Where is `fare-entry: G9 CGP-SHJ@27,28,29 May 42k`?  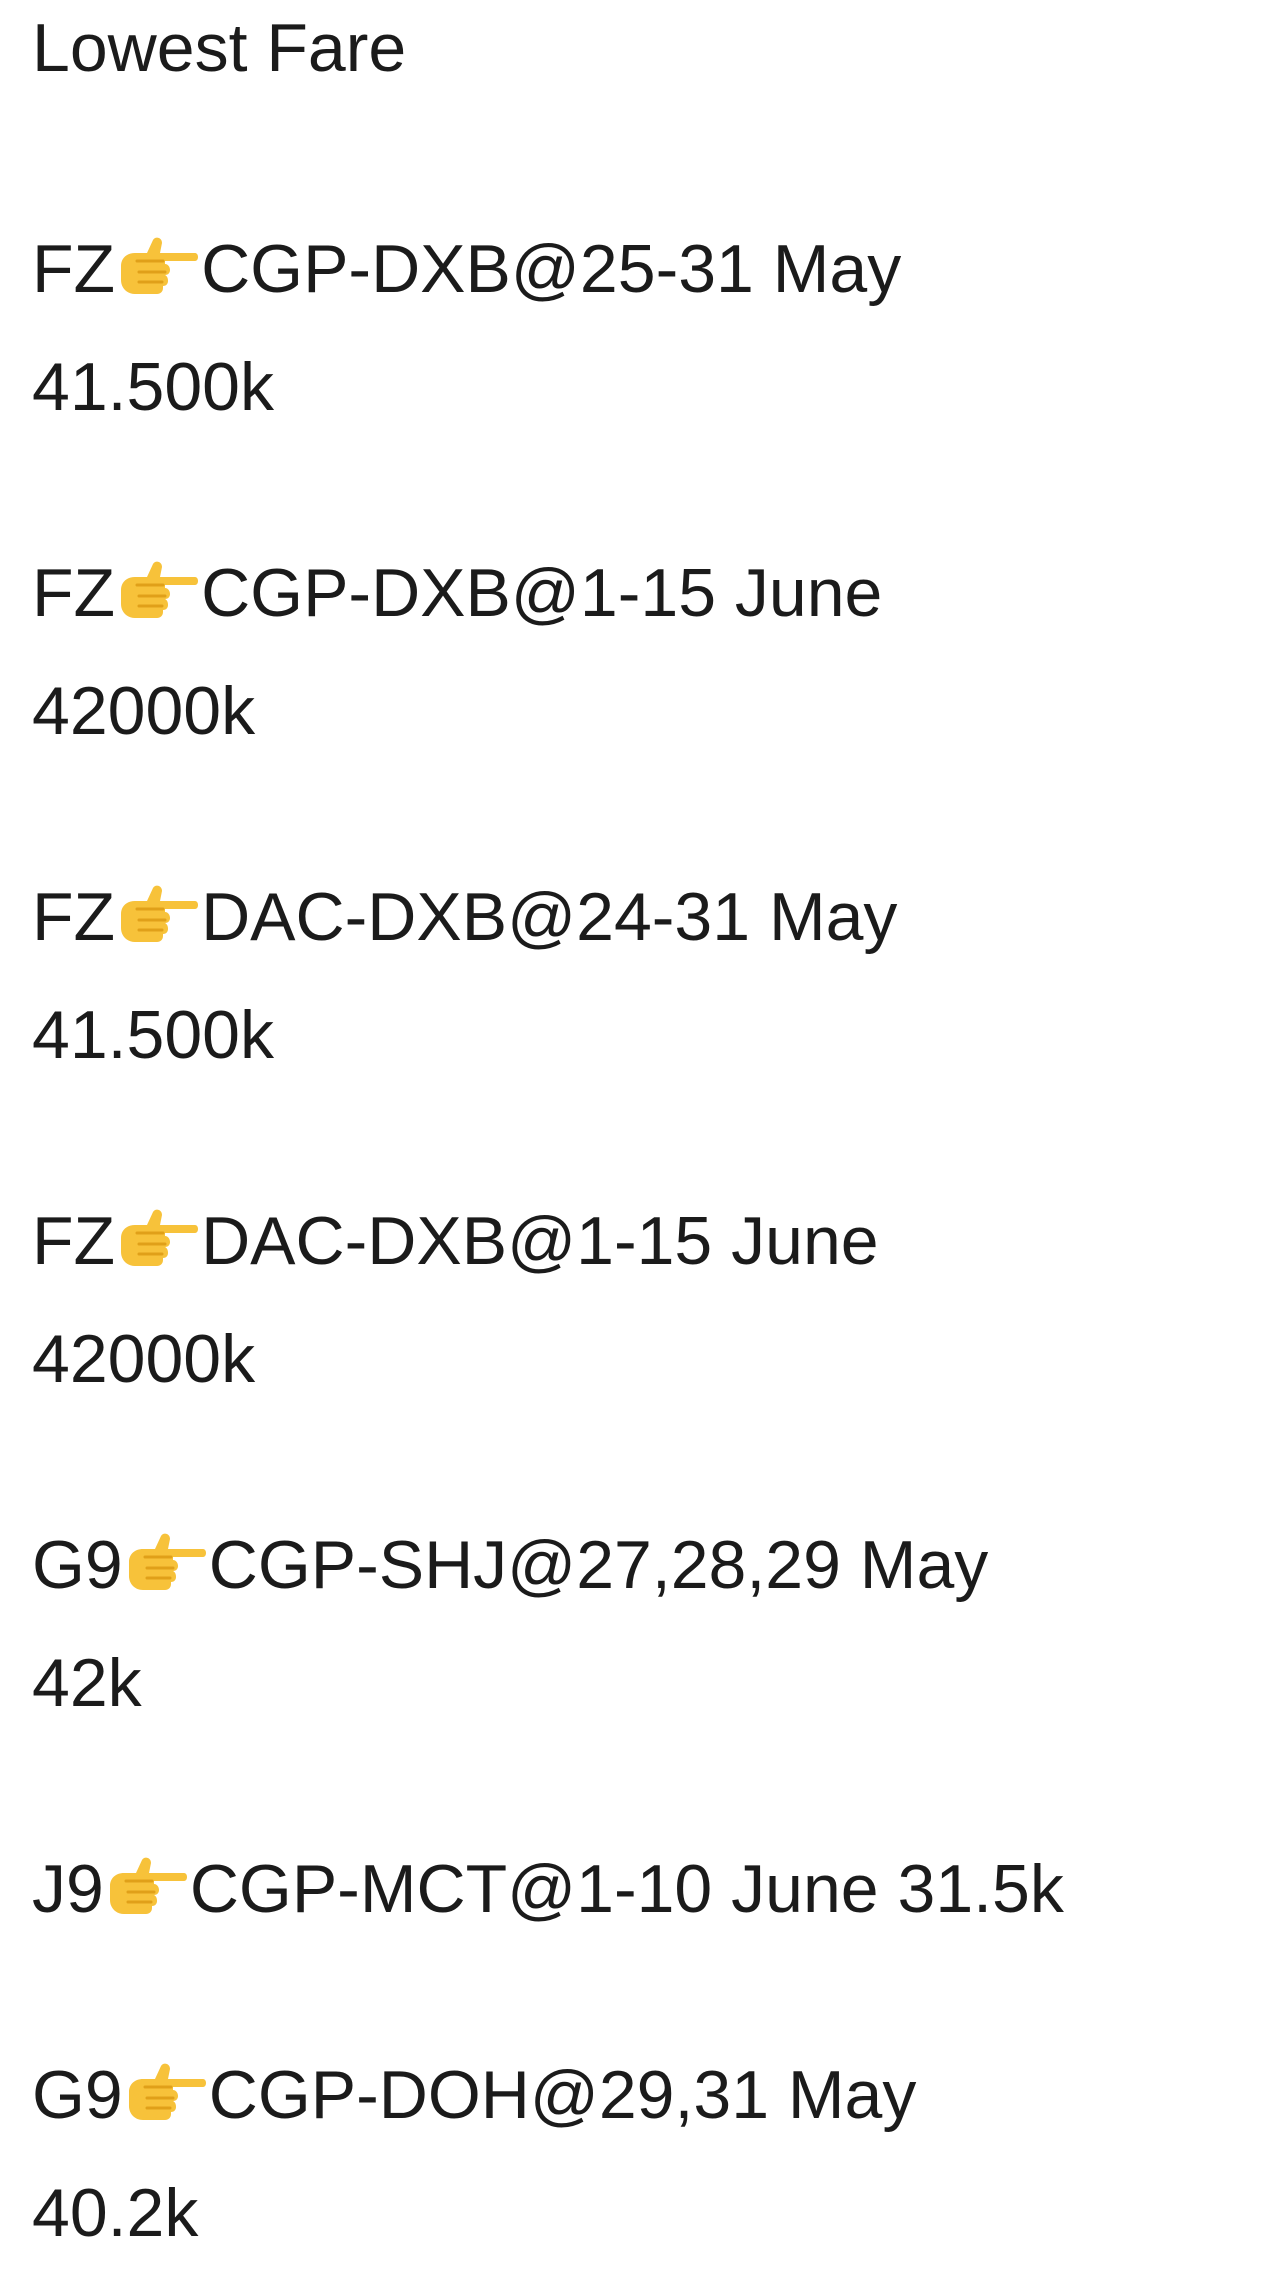
fare-entry: G9 CGP-SHJ@27,28,29 May 42k is located at coordinates (647, 1624).